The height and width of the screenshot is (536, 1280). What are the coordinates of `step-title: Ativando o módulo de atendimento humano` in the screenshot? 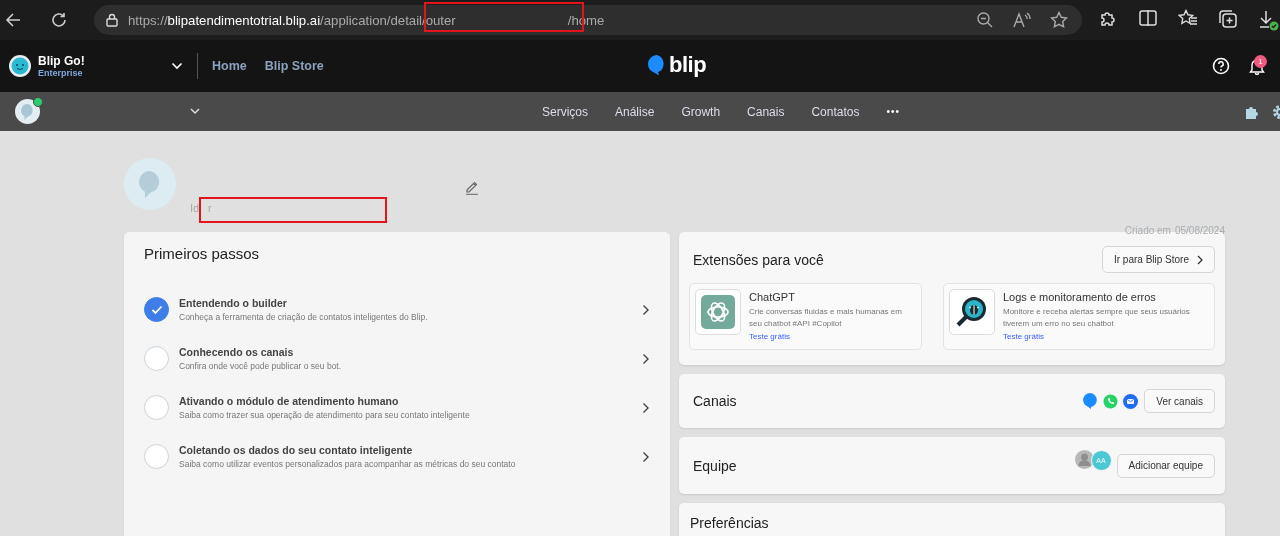 It's located at (289, 401).